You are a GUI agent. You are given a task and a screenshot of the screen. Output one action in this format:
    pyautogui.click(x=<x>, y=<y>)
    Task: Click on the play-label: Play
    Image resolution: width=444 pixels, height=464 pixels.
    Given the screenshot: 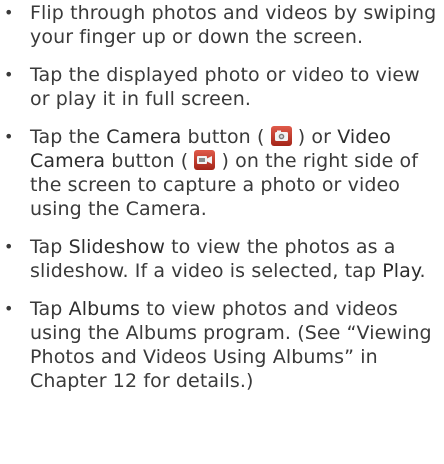 What is the action you would take?
    pyautogui.click(x=401, y=271)
    